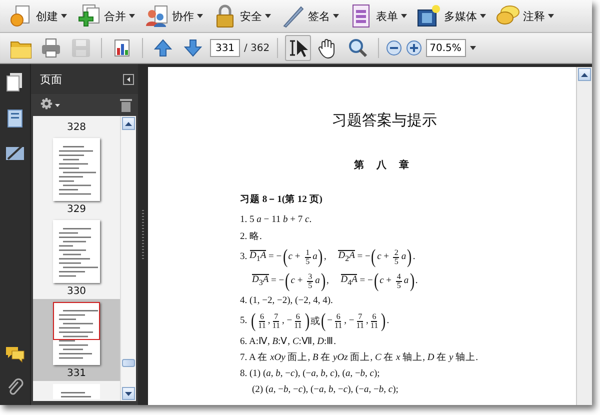 The image size is (600, 415). I want to click on pen-icon, so click(293, 16).